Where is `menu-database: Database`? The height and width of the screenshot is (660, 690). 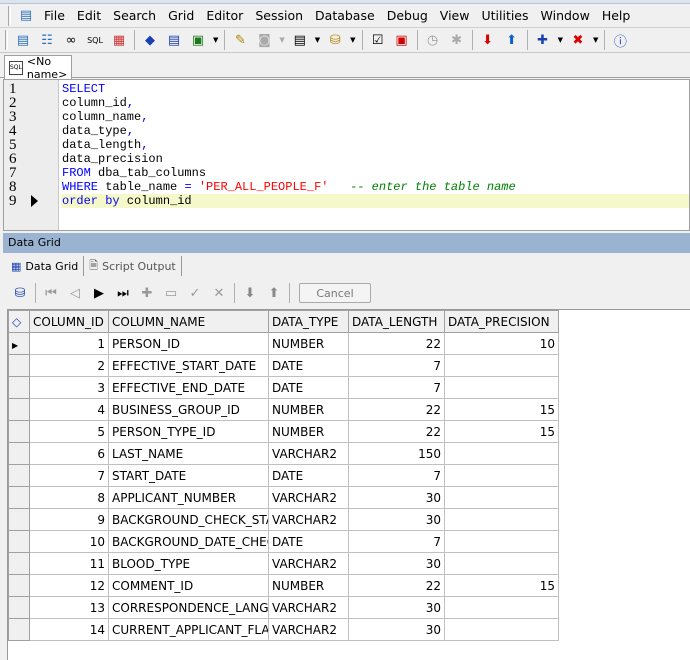
menu-database: Database is located at coordinates (345, 15).